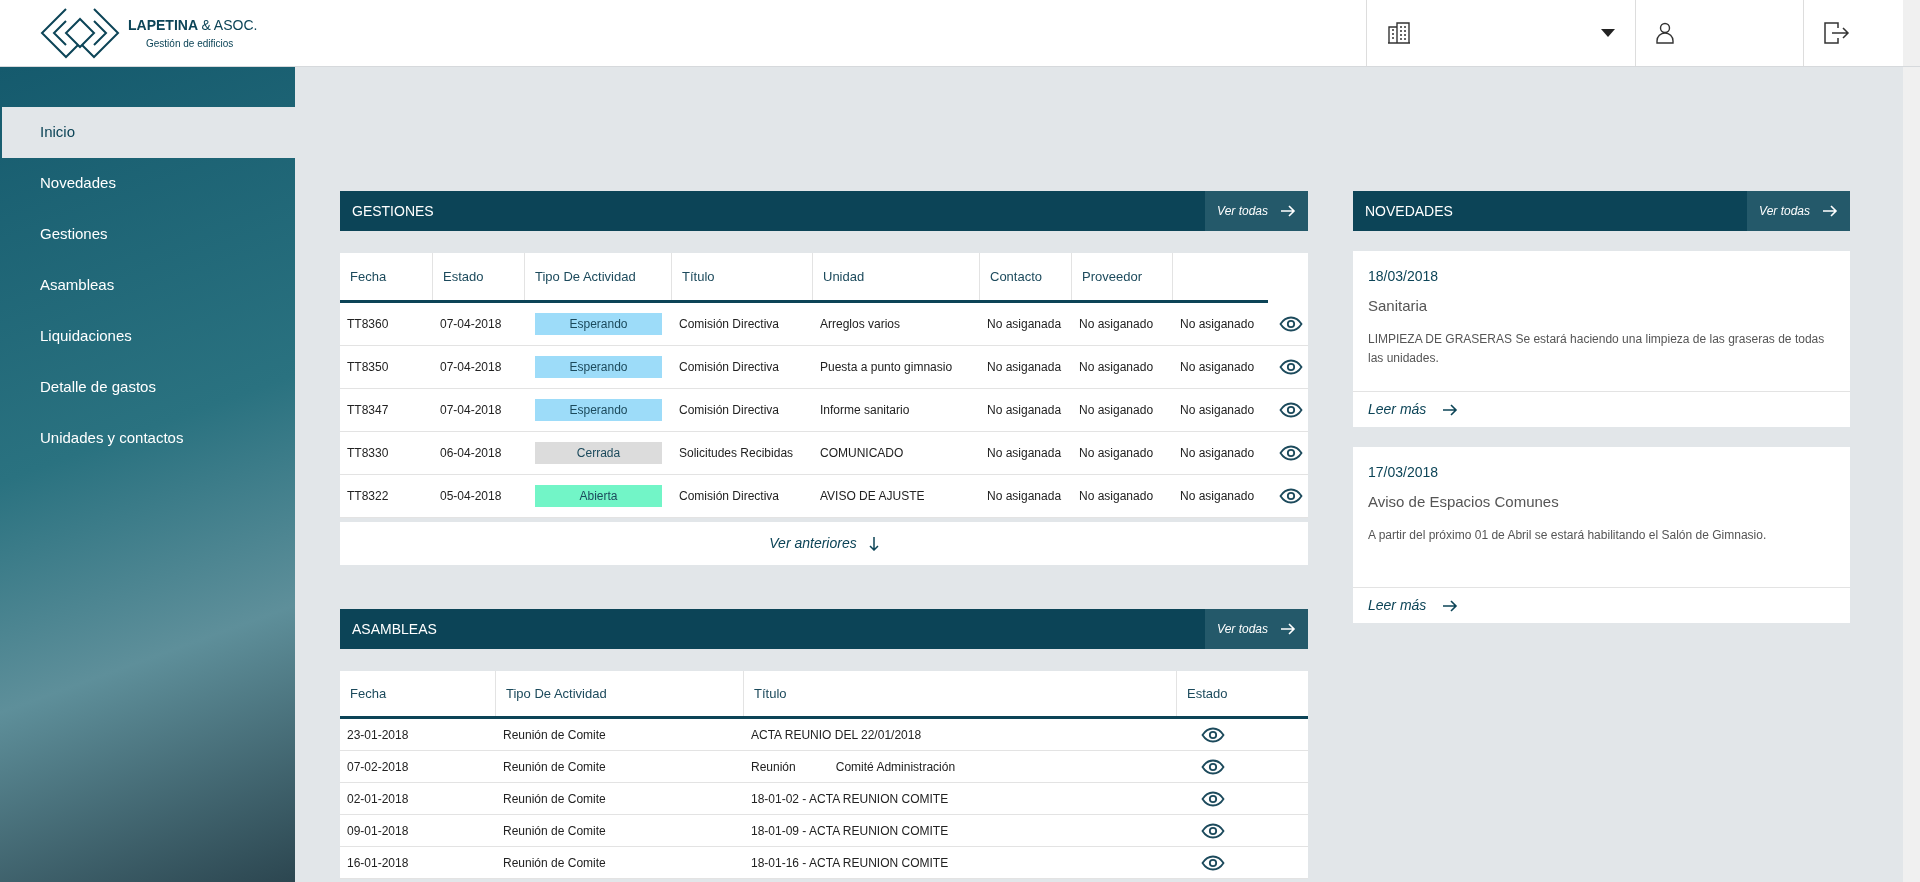 This screenshot has height=882, width=1920. I want to click on table-cell-text: Puesta a punto gimnasio, so click(886, 367).